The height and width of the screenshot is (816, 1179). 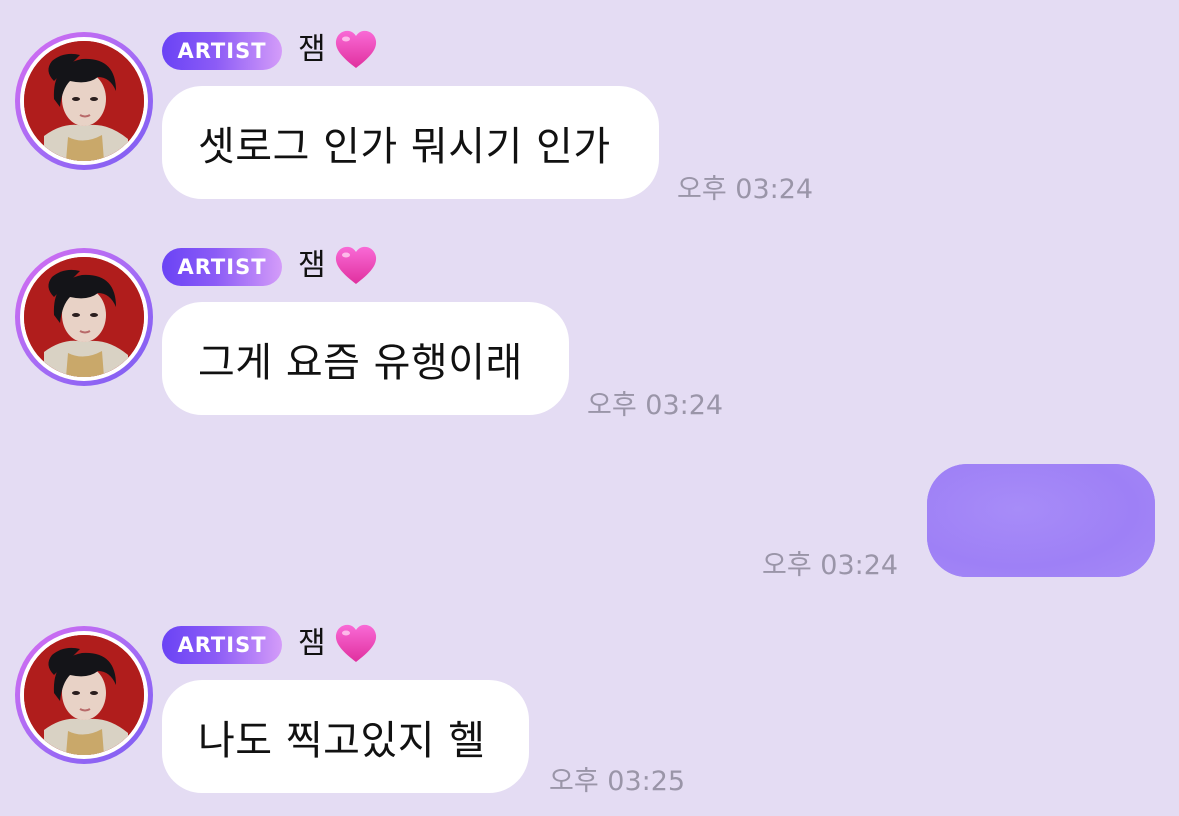 I want to click on redacted-blur, so click(x=1041, y=520).